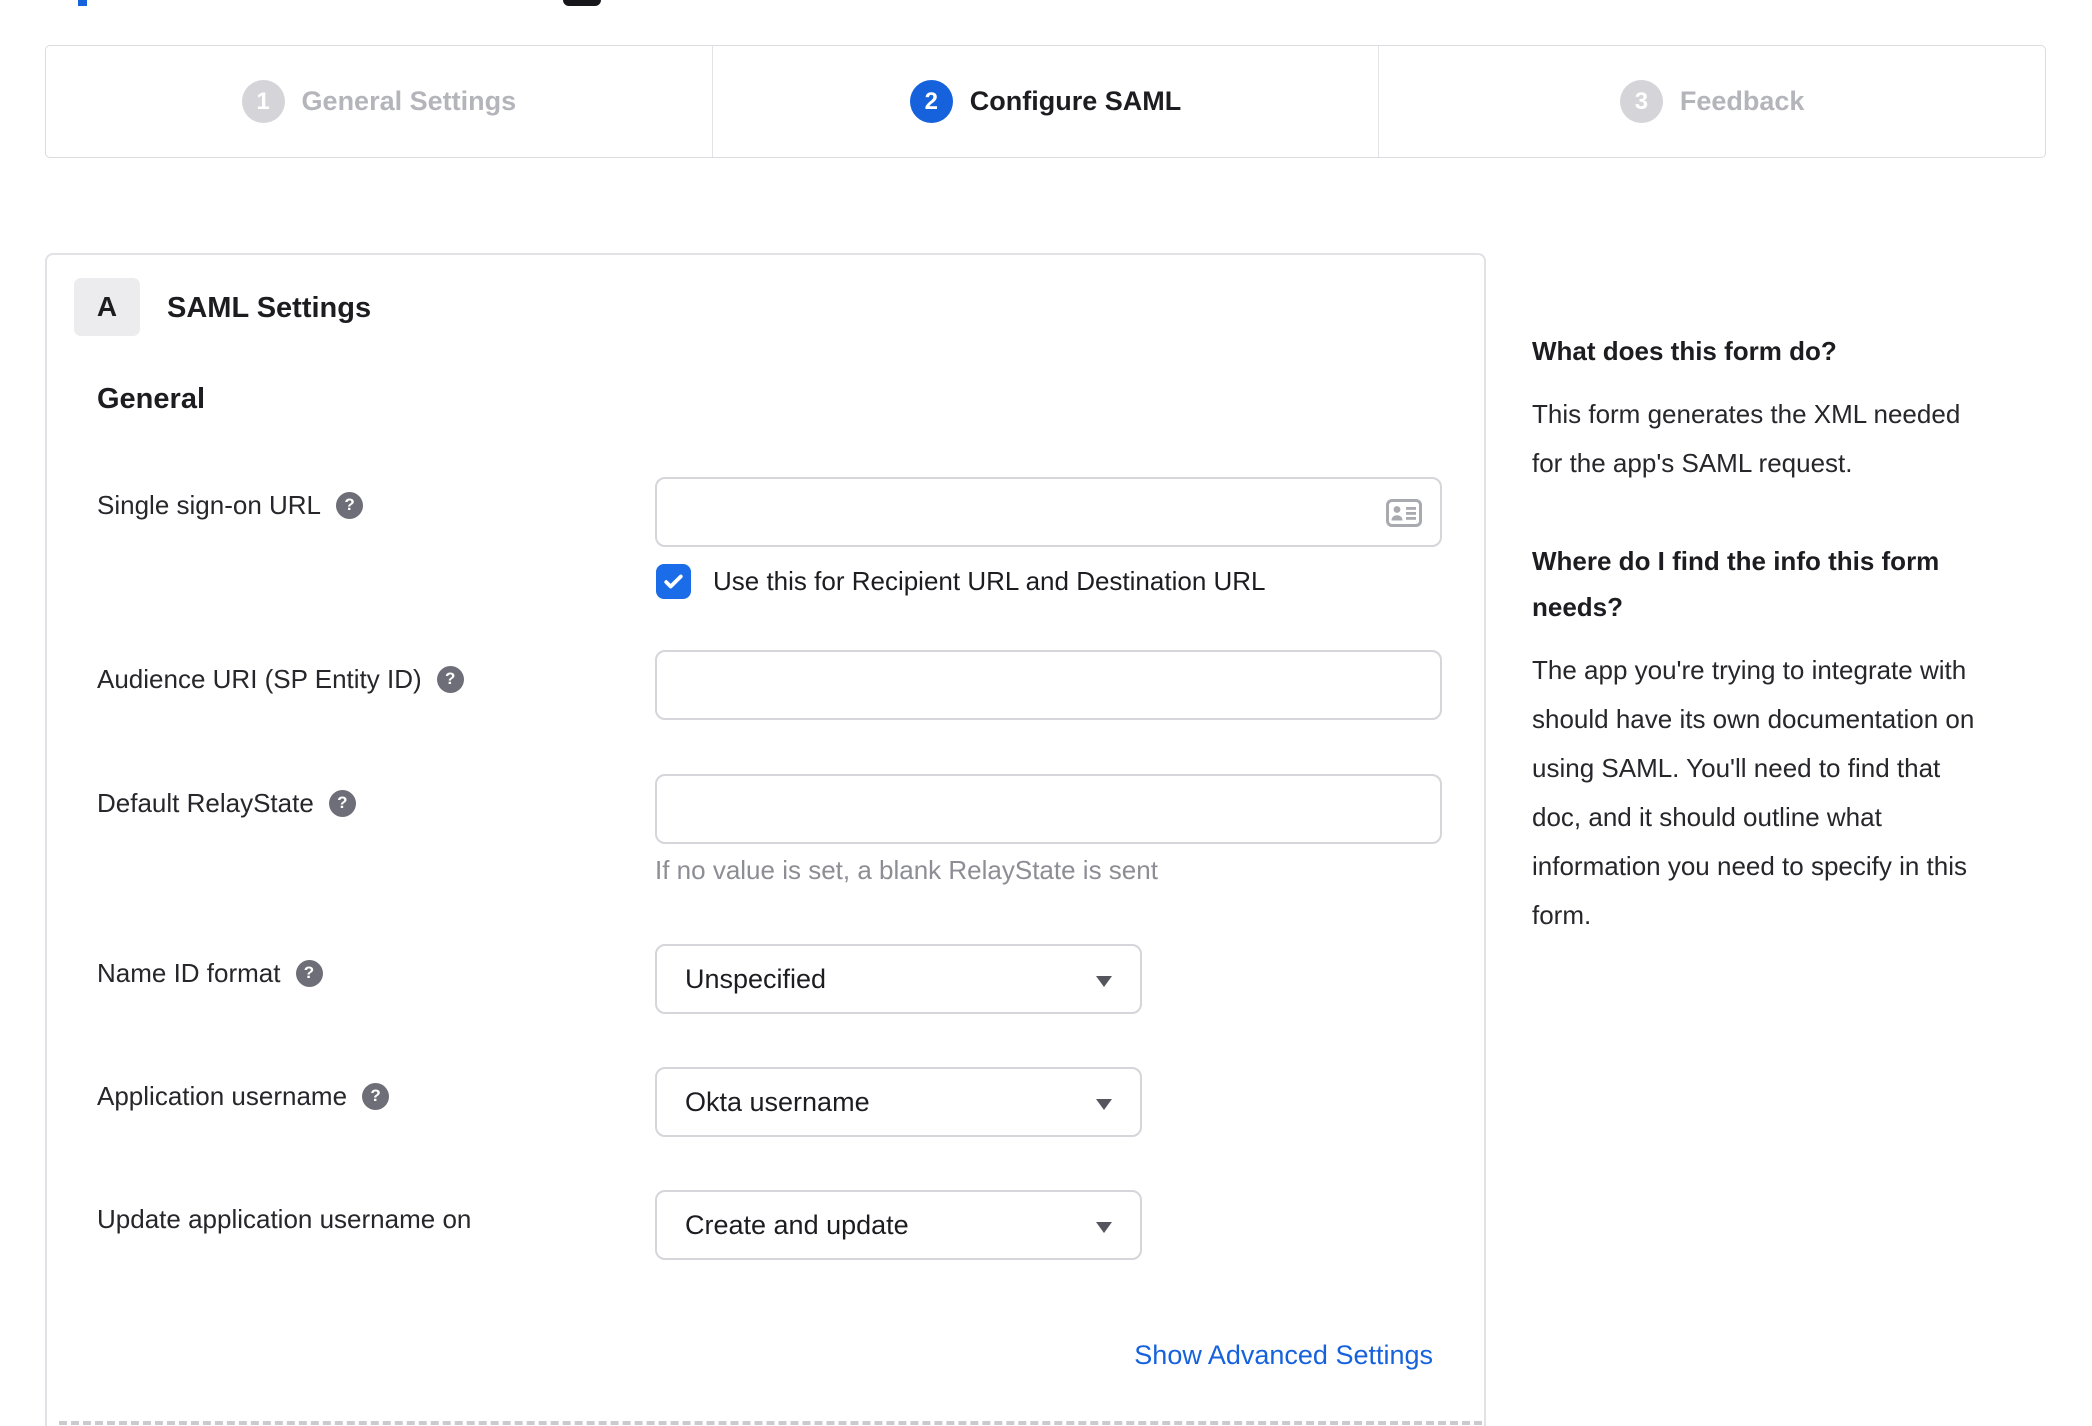 The image size is (2092, 1426). Describe the element at coordinates (107, 307) in the screenshot. I see `section-a-badge: A` at that location.